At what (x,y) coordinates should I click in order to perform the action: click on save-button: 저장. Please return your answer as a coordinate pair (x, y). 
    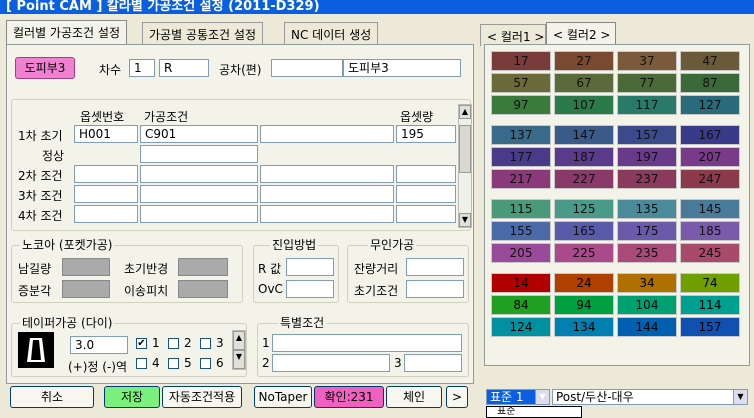
    Looking at the image, I should click on (132, 397).